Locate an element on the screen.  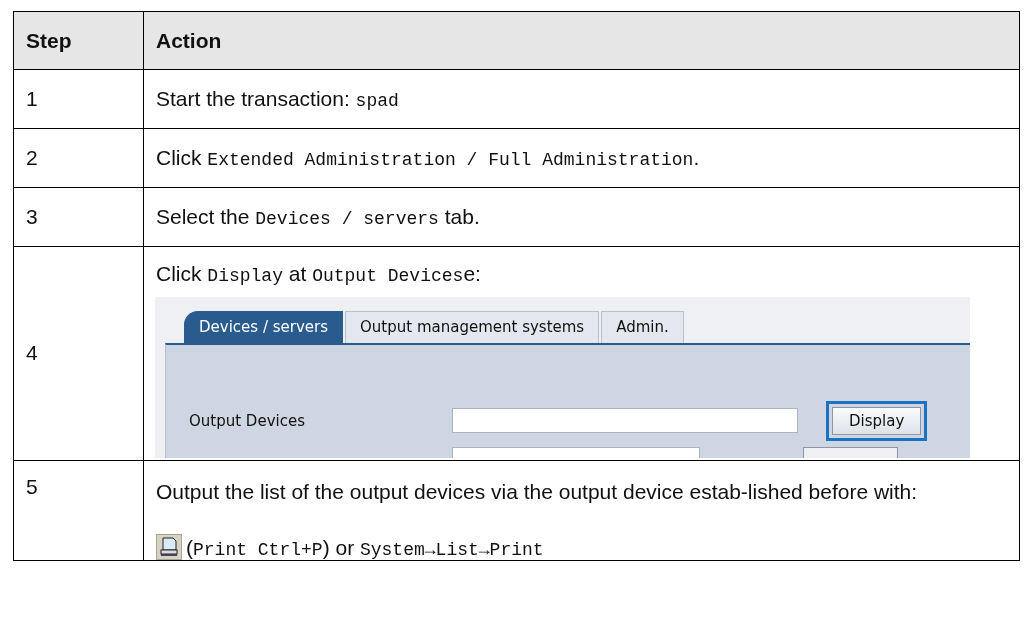
step-instruction: Click Extended Administration / Full Administration. is located at coordinates (428, 159).